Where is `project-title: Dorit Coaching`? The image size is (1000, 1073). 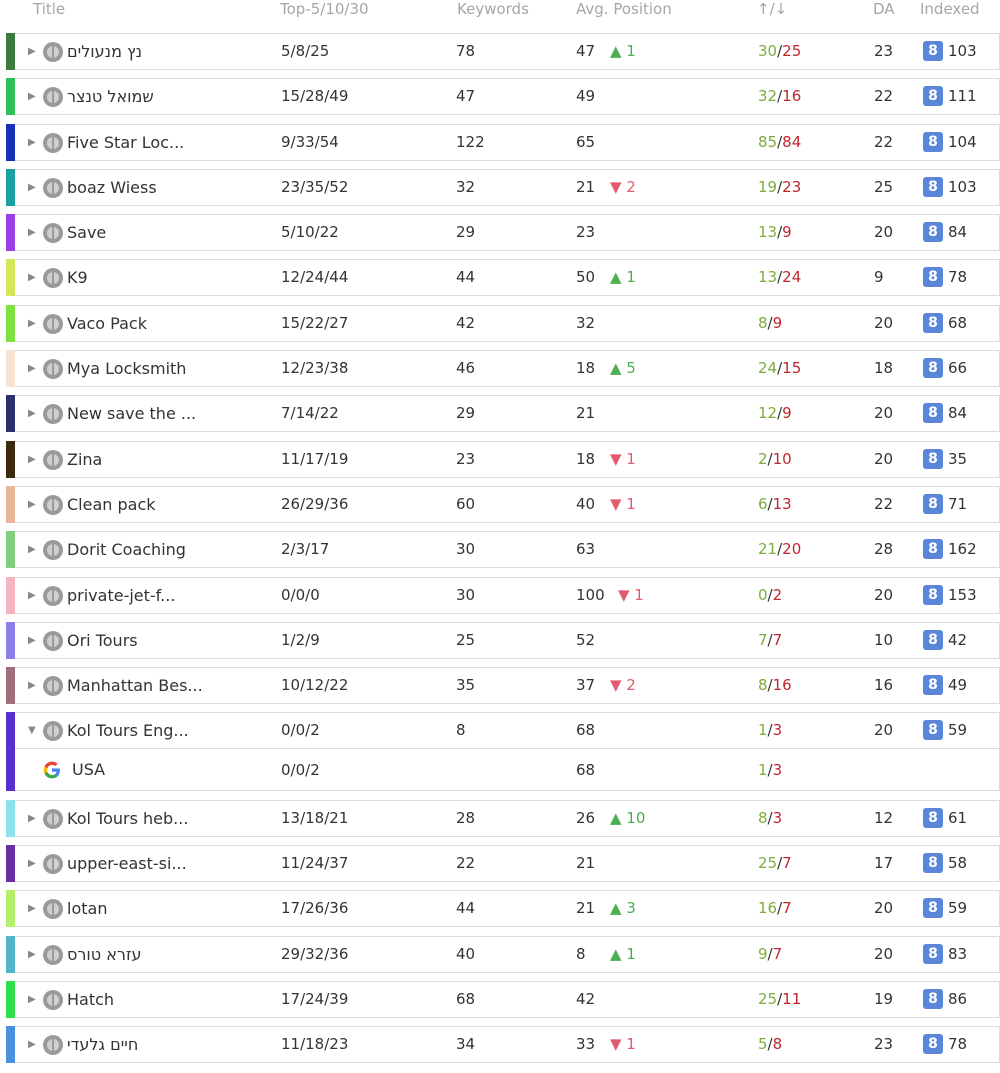 project-title: Dorit Coaching is located at coordinates (126, 549).